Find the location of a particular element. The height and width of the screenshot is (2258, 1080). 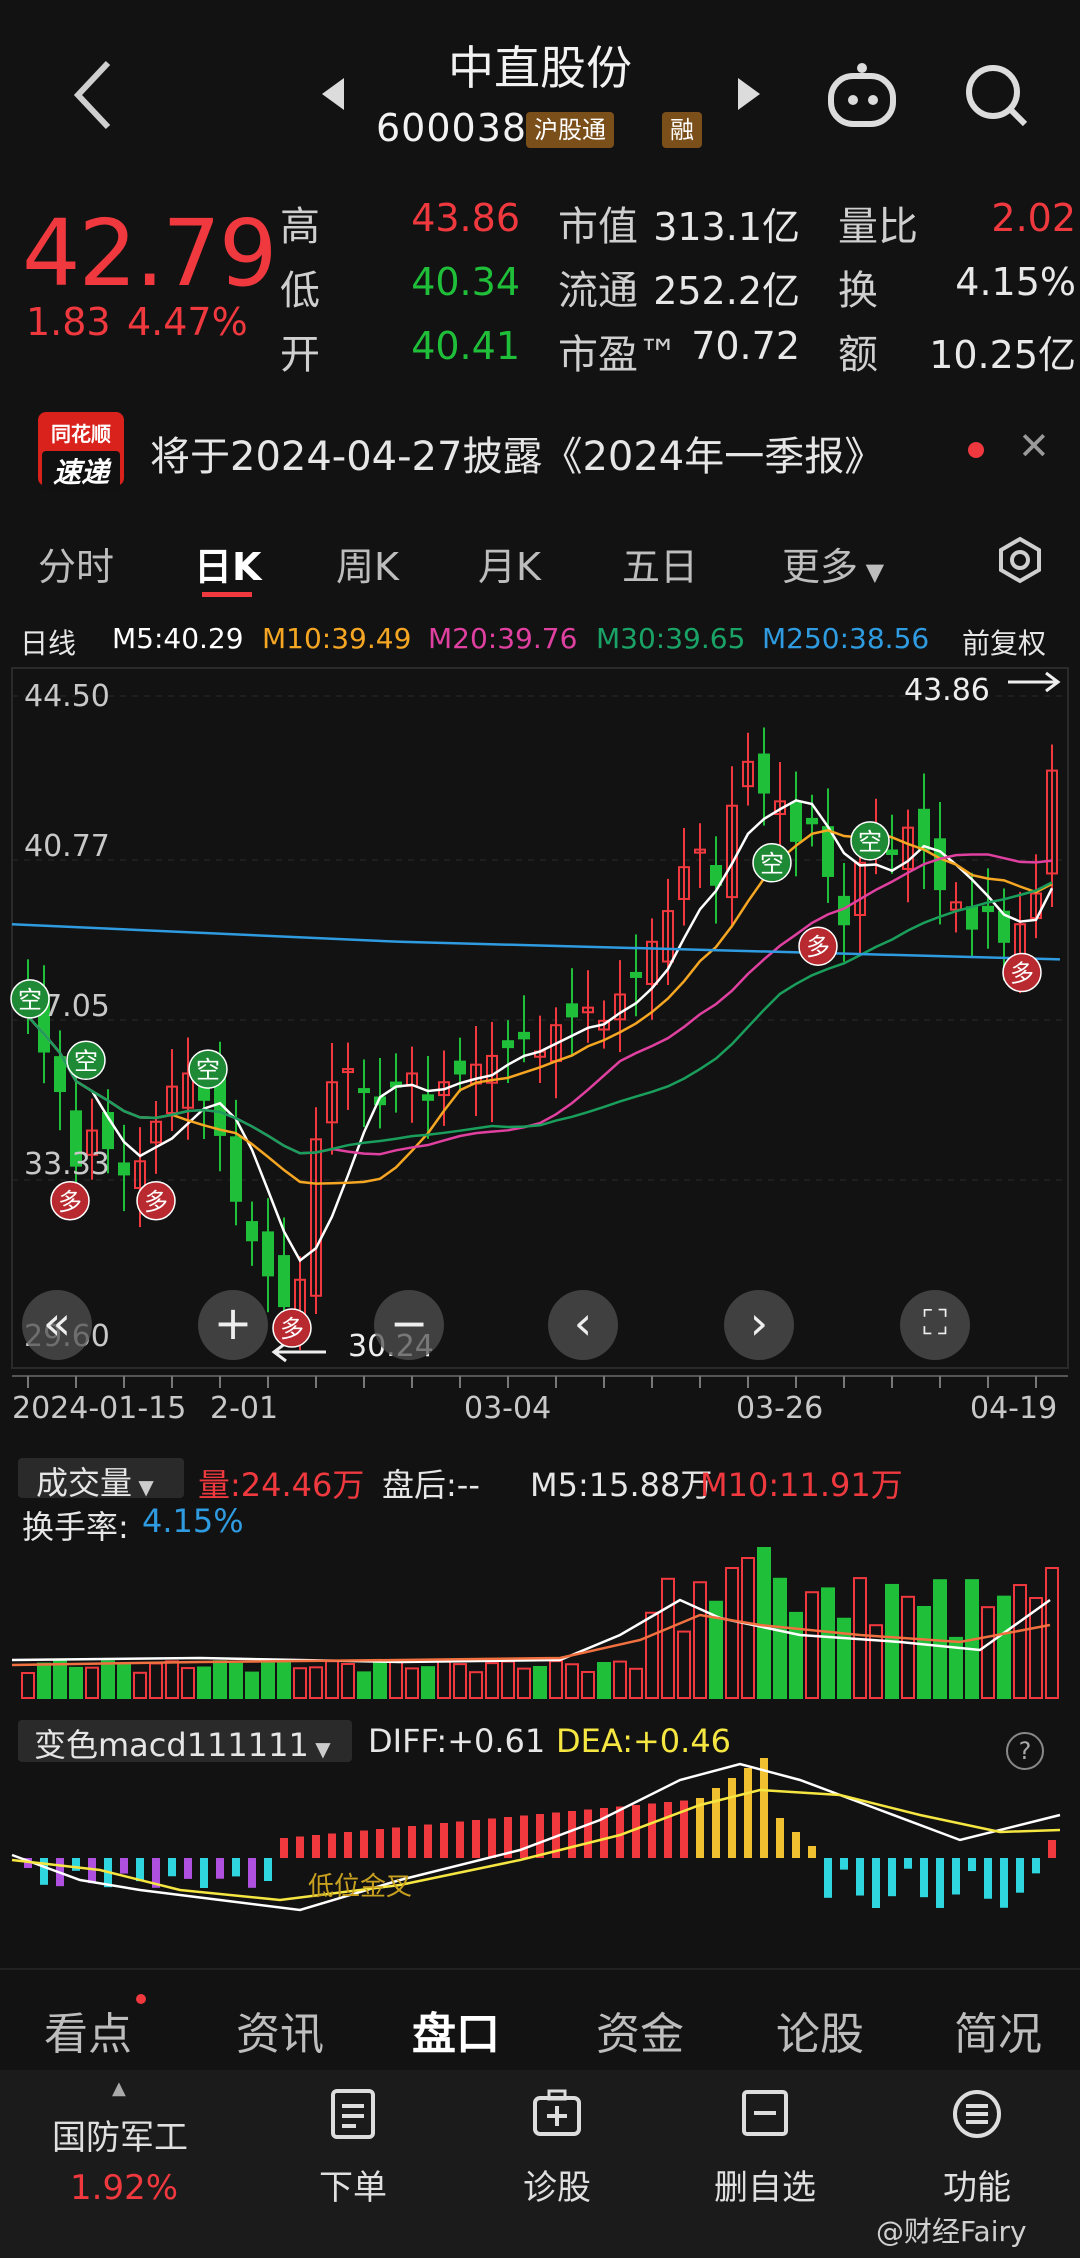

volume-chart is located at coordinates (540, 1620).